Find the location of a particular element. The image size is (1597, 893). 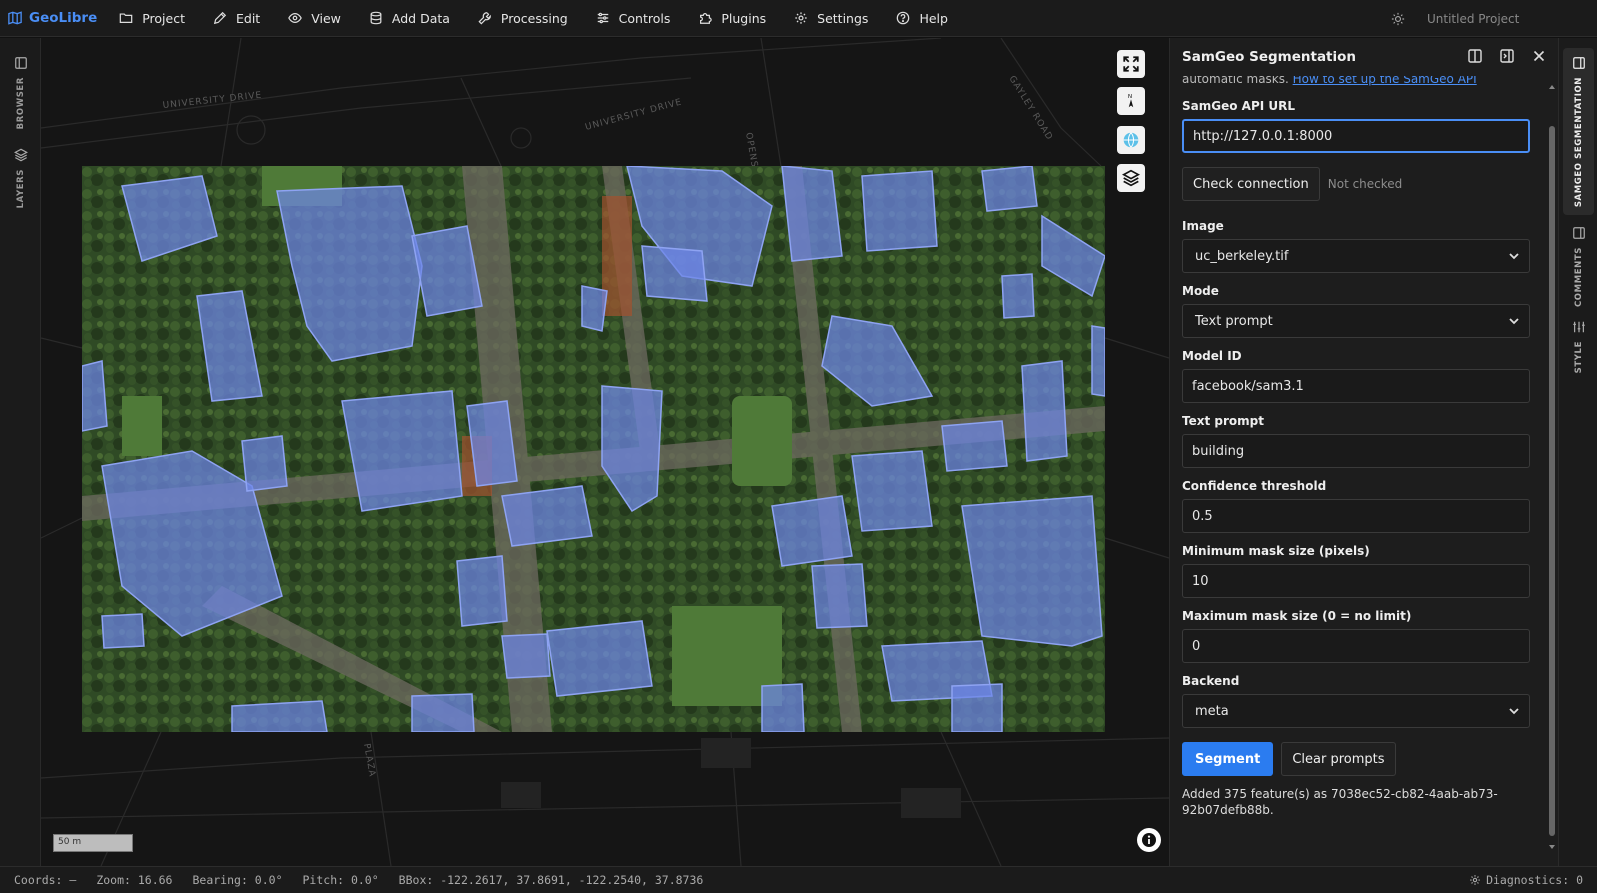

browser-tab-label: BROWSER is located at coordinates (20, 103).